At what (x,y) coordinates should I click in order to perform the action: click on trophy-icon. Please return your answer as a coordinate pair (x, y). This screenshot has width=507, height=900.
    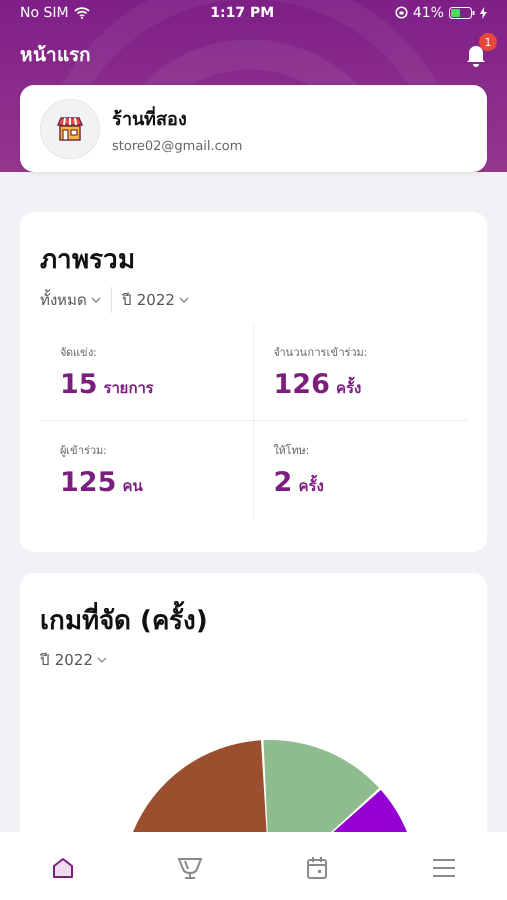
    Looking at the image, I should click on (190, 868).